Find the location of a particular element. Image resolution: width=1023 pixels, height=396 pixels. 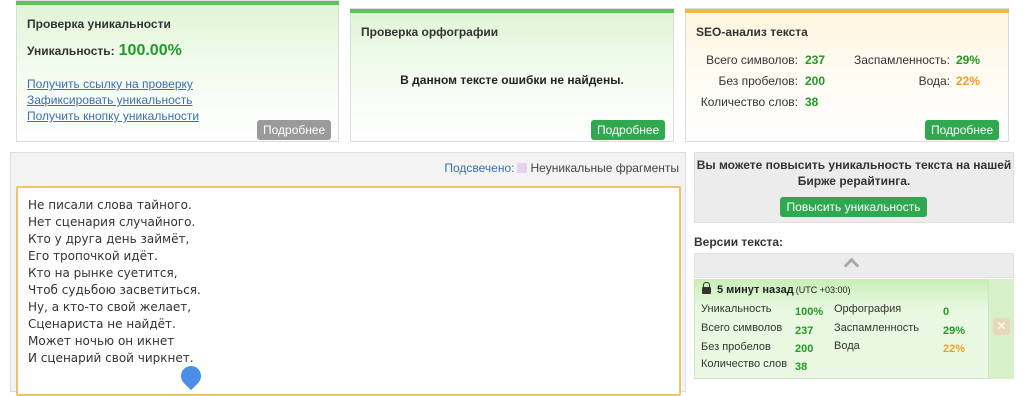

seo-total-chars-value: 237 is located at coordinates (815, 60).